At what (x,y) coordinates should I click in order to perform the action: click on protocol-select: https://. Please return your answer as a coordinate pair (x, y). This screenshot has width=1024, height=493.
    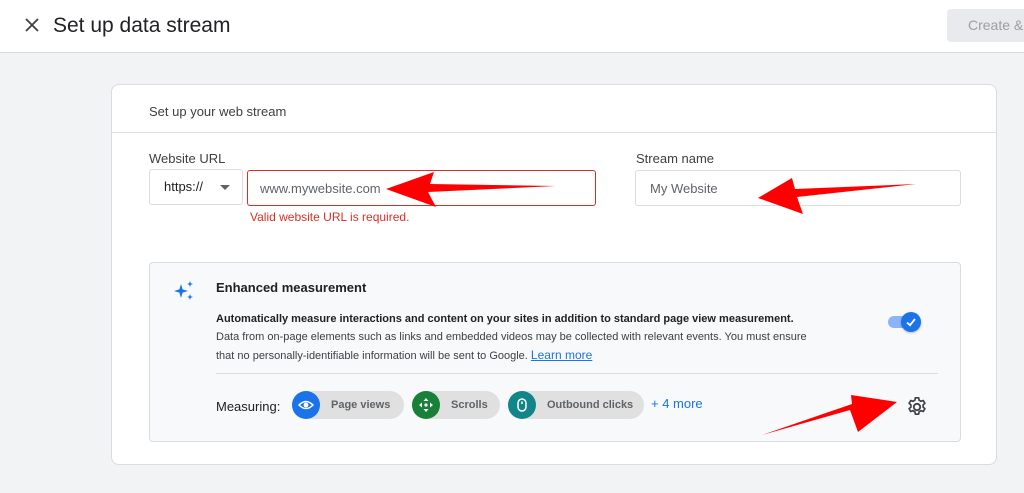
    Looking at the image, I should click on (196, 187).